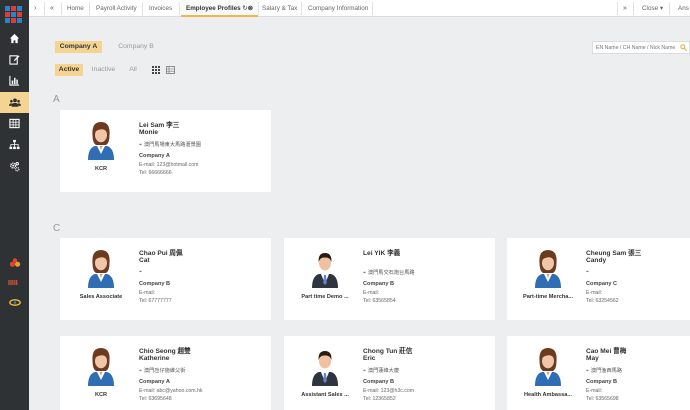  I want to click on sidebar-item-table, so click(14, 123).